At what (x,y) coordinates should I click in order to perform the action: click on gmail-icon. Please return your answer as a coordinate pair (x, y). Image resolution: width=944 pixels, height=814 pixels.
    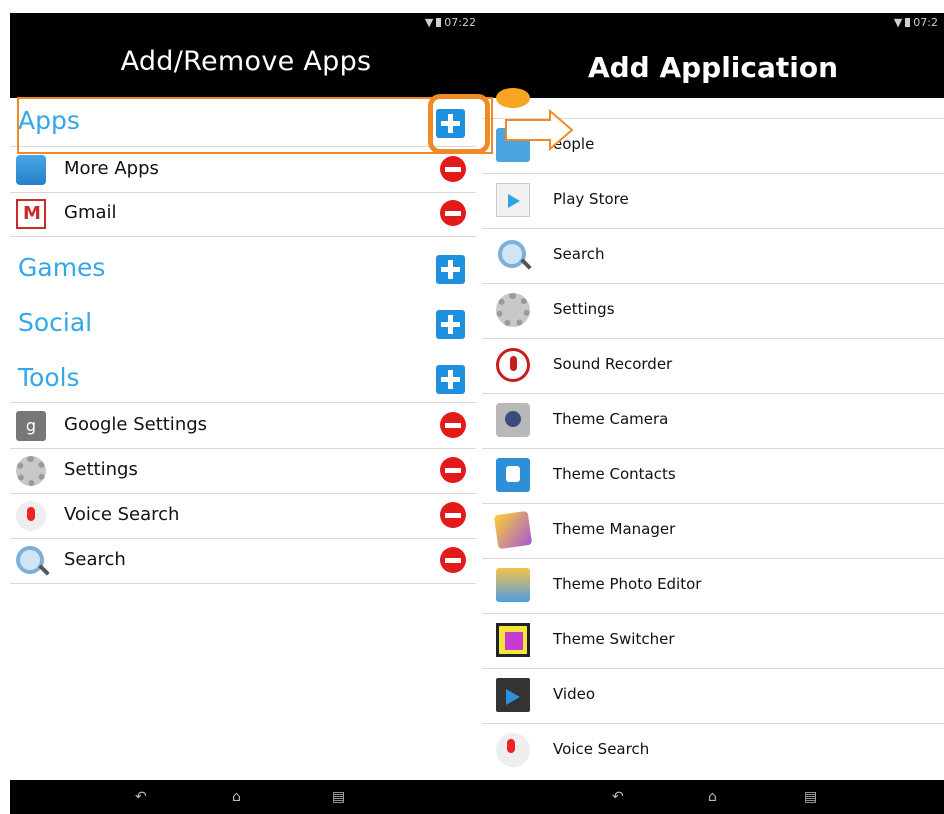
    Looking at the image, I should click on (31, 214).